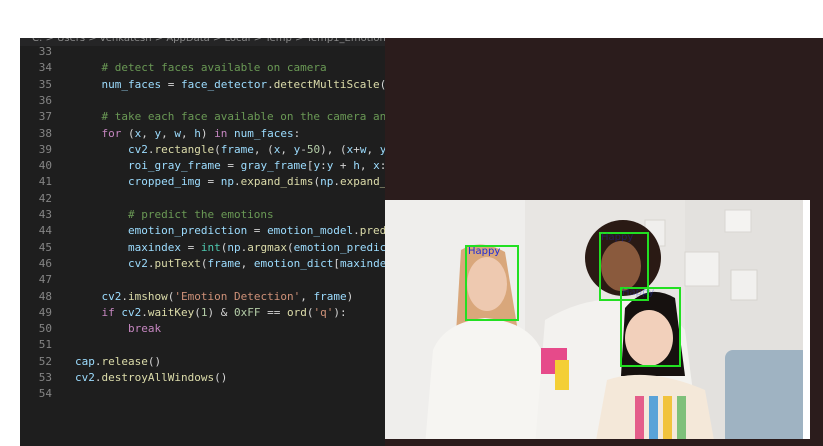  Describe the element at coordinates (128, 247) in the screenshot. I see `code-token: maxindex` at that location.